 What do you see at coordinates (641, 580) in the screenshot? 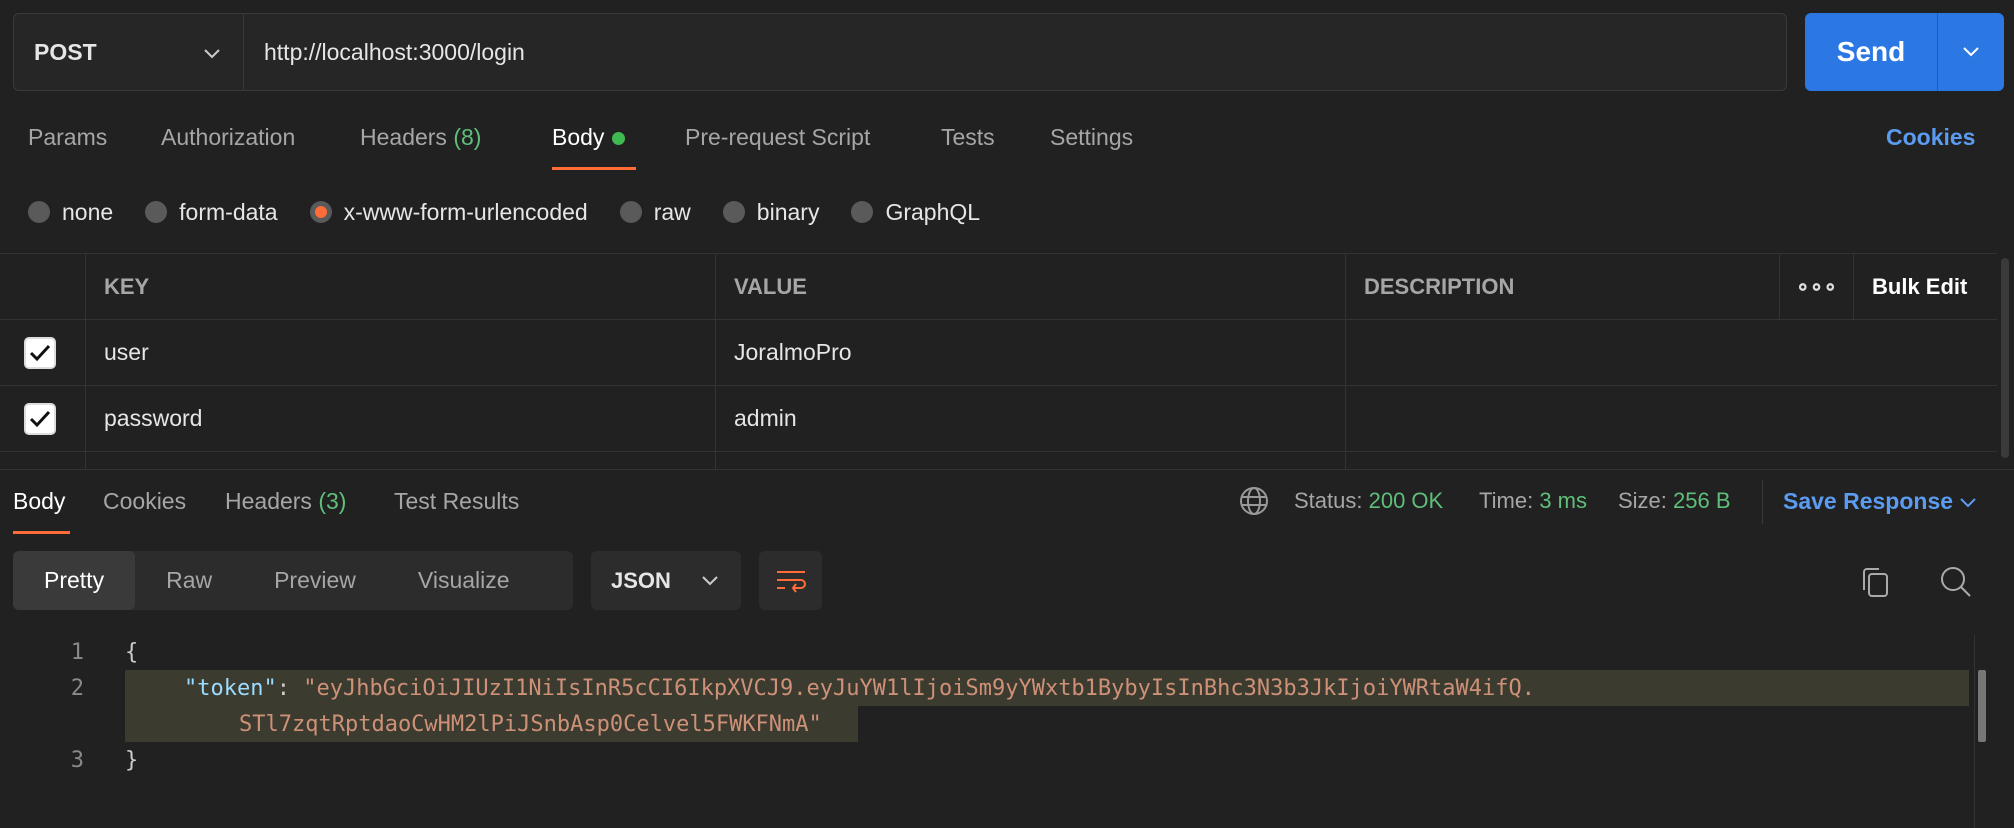
I see `format-label: JSON` at bounding box center [641, 580].